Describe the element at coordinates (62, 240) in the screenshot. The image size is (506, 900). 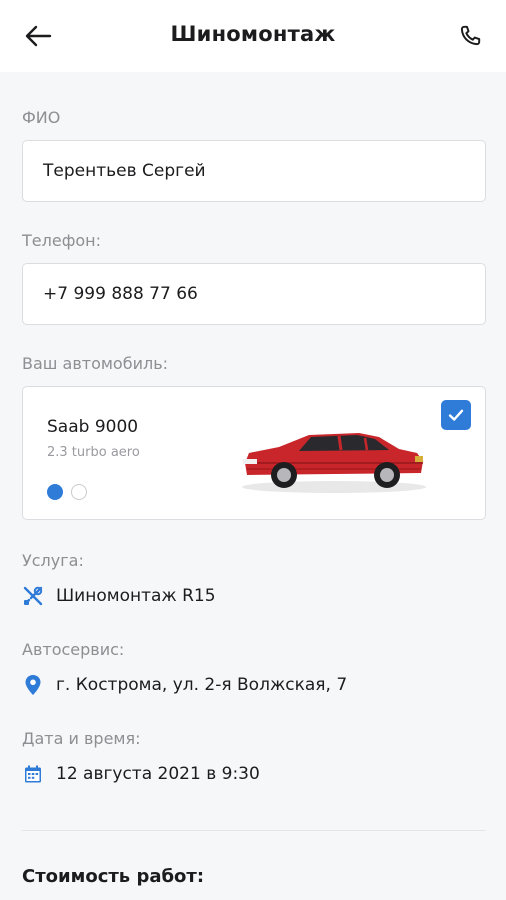
I see `phone-label: Телефон:` at that location.